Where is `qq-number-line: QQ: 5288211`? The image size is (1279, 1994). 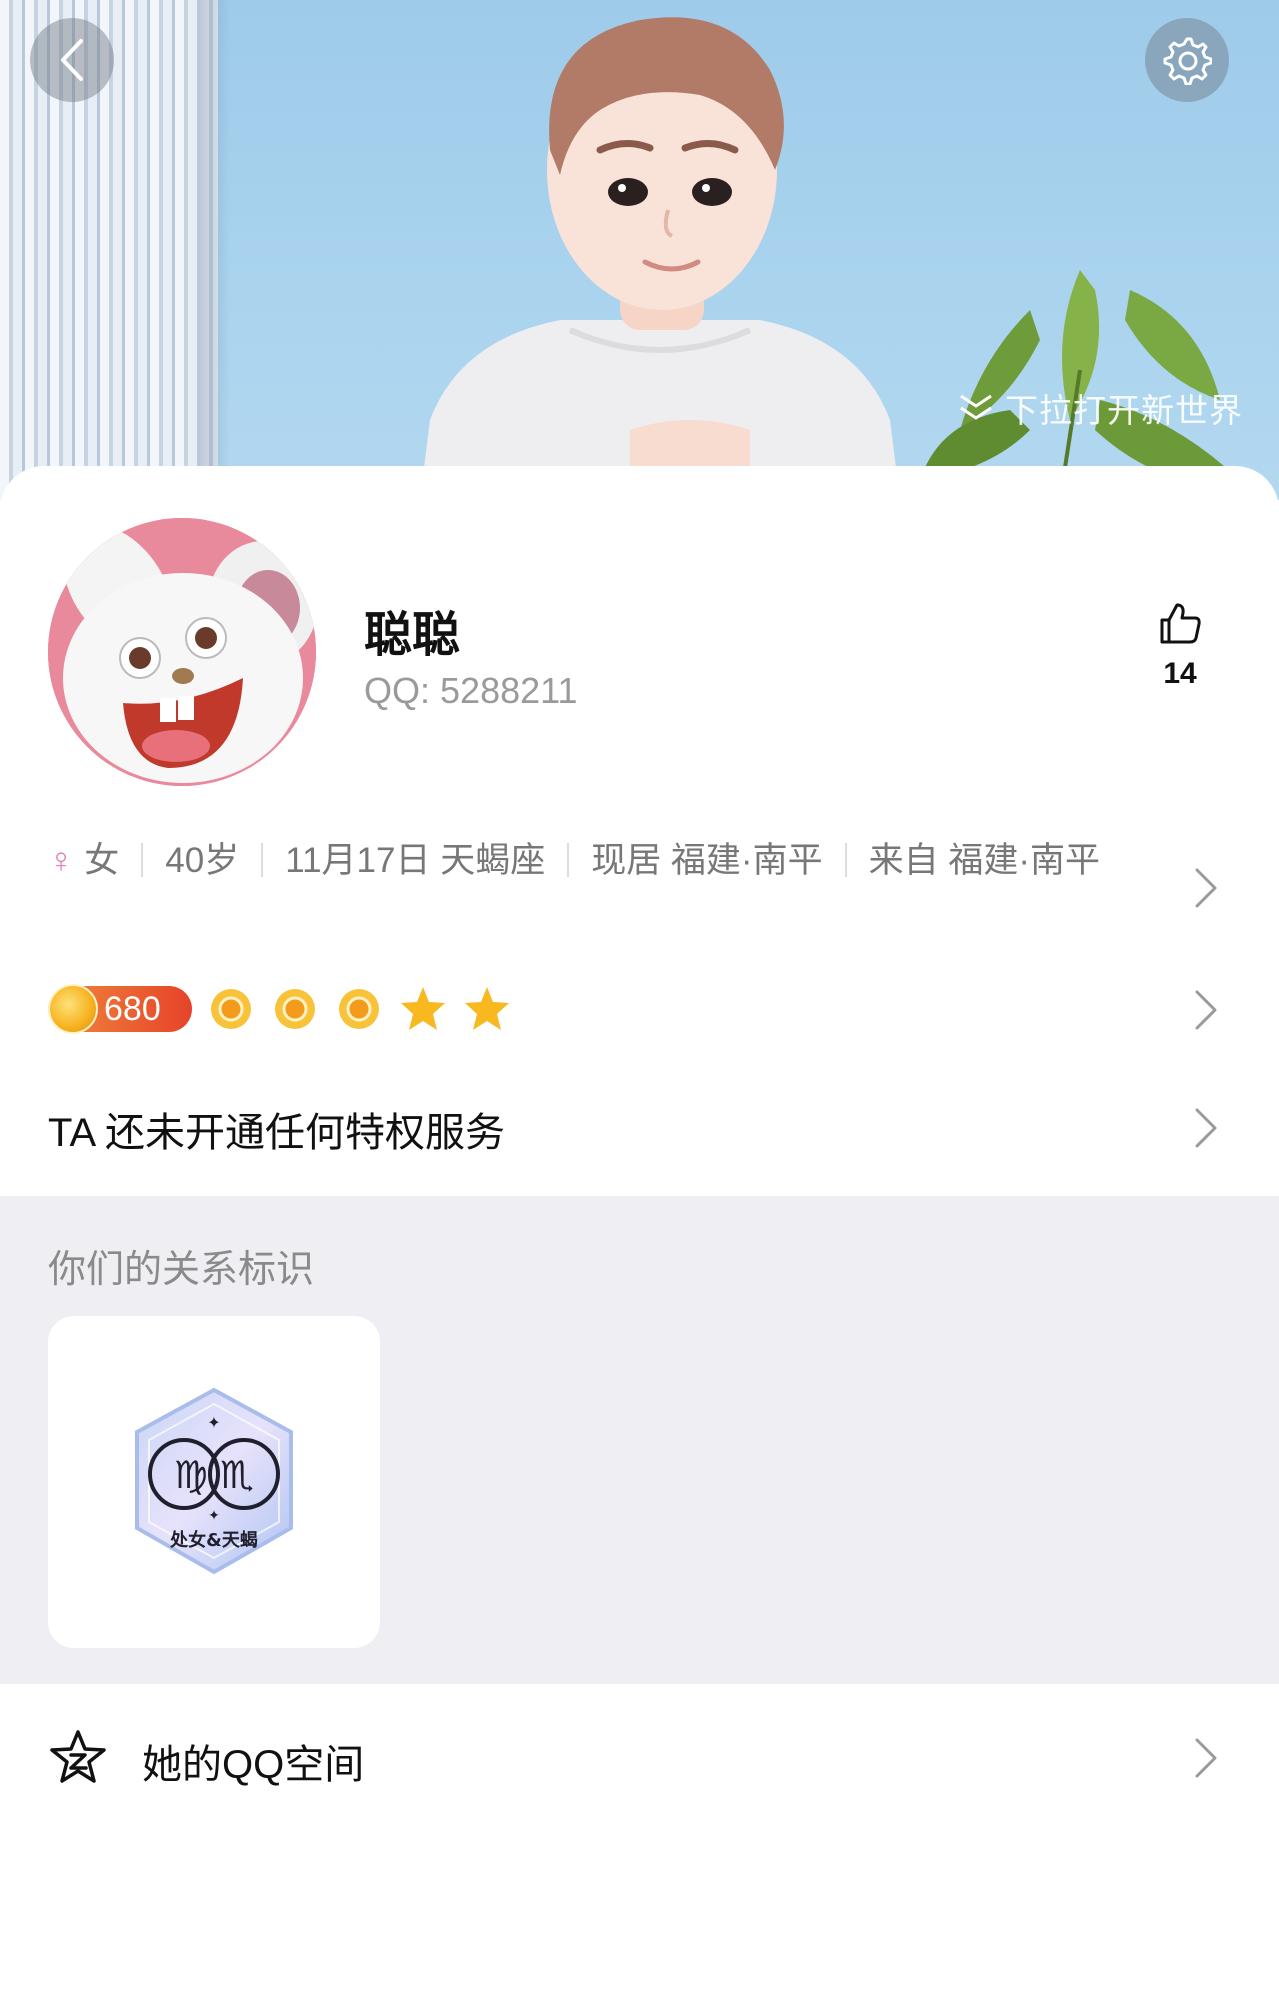
qq-number-line: QQ: 5288211 is located at coordinates (471, 691).